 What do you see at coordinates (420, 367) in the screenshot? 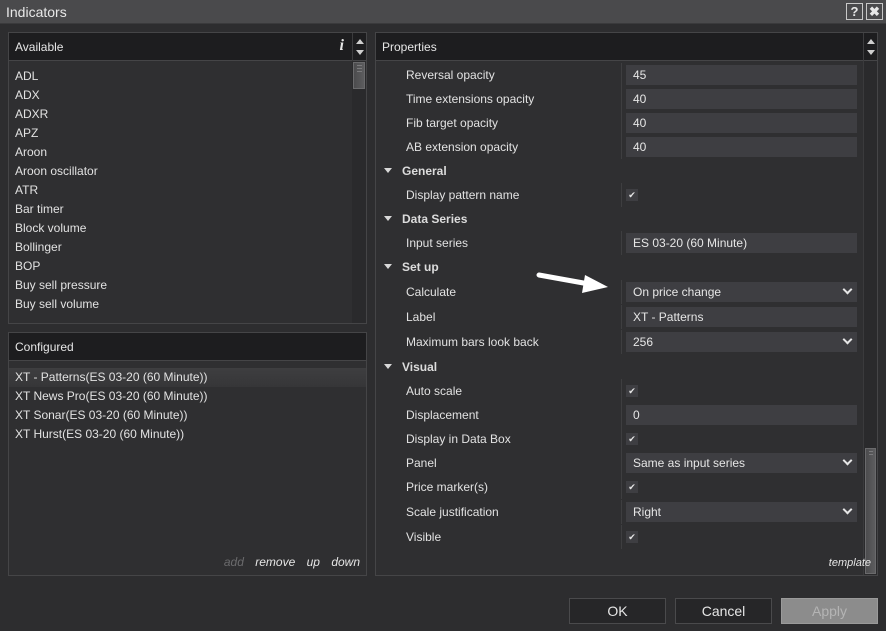
I see `category-label: Visual` at bounding box center [420, 367].